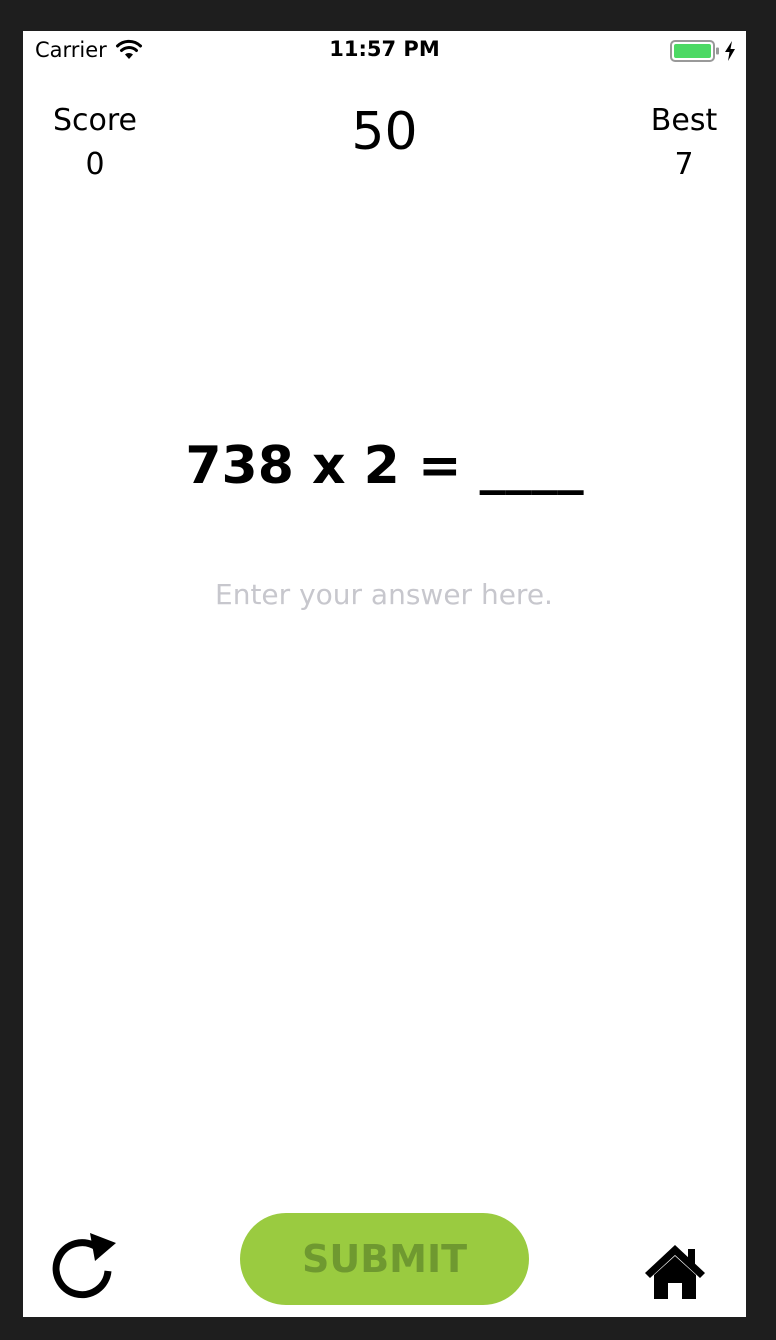  What do you see at coordinates (384, 466) in the screenshot?
I see `math-problem: 738 x 2 = ____` at bounding box center [384, 466].